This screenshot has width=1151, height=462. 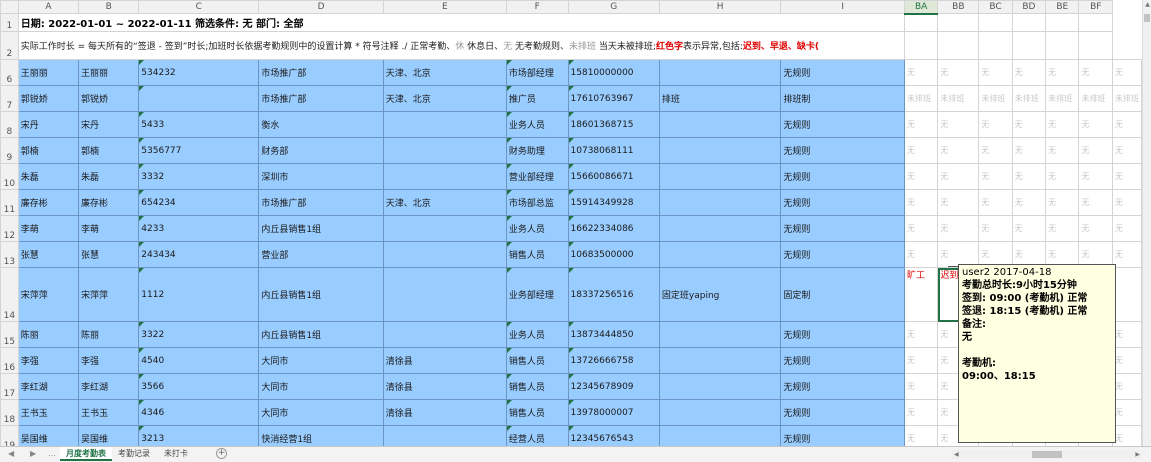 I want to click on cell-id, so click(x=199, y=98).